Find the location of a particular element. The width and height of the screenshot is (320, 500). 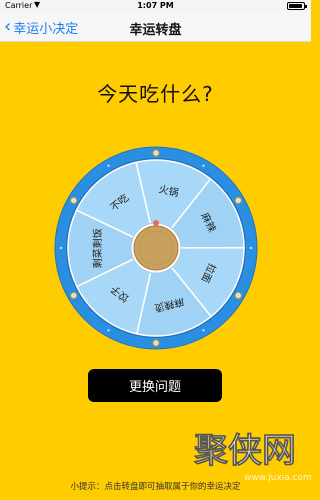

wheel-hub is located at coordinates (156, 248).